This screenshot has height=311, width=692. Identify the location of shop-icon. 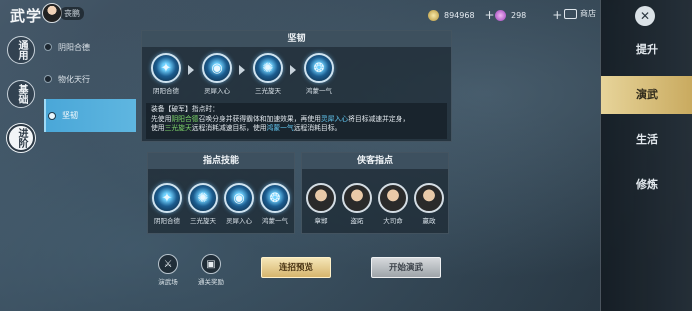
(570, 13).